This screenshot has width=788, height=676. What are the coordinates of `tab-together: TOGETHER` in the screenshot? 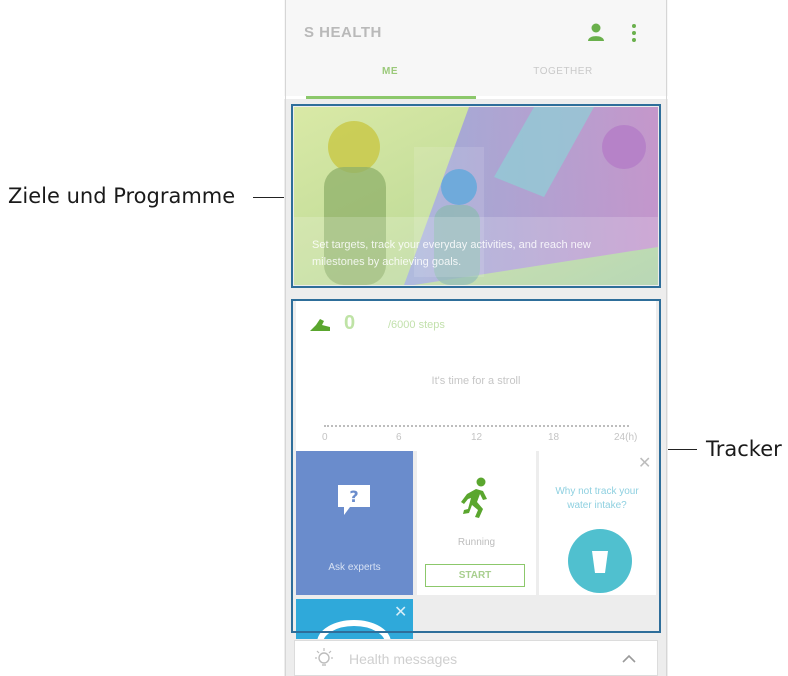 It's located at (563, 80).